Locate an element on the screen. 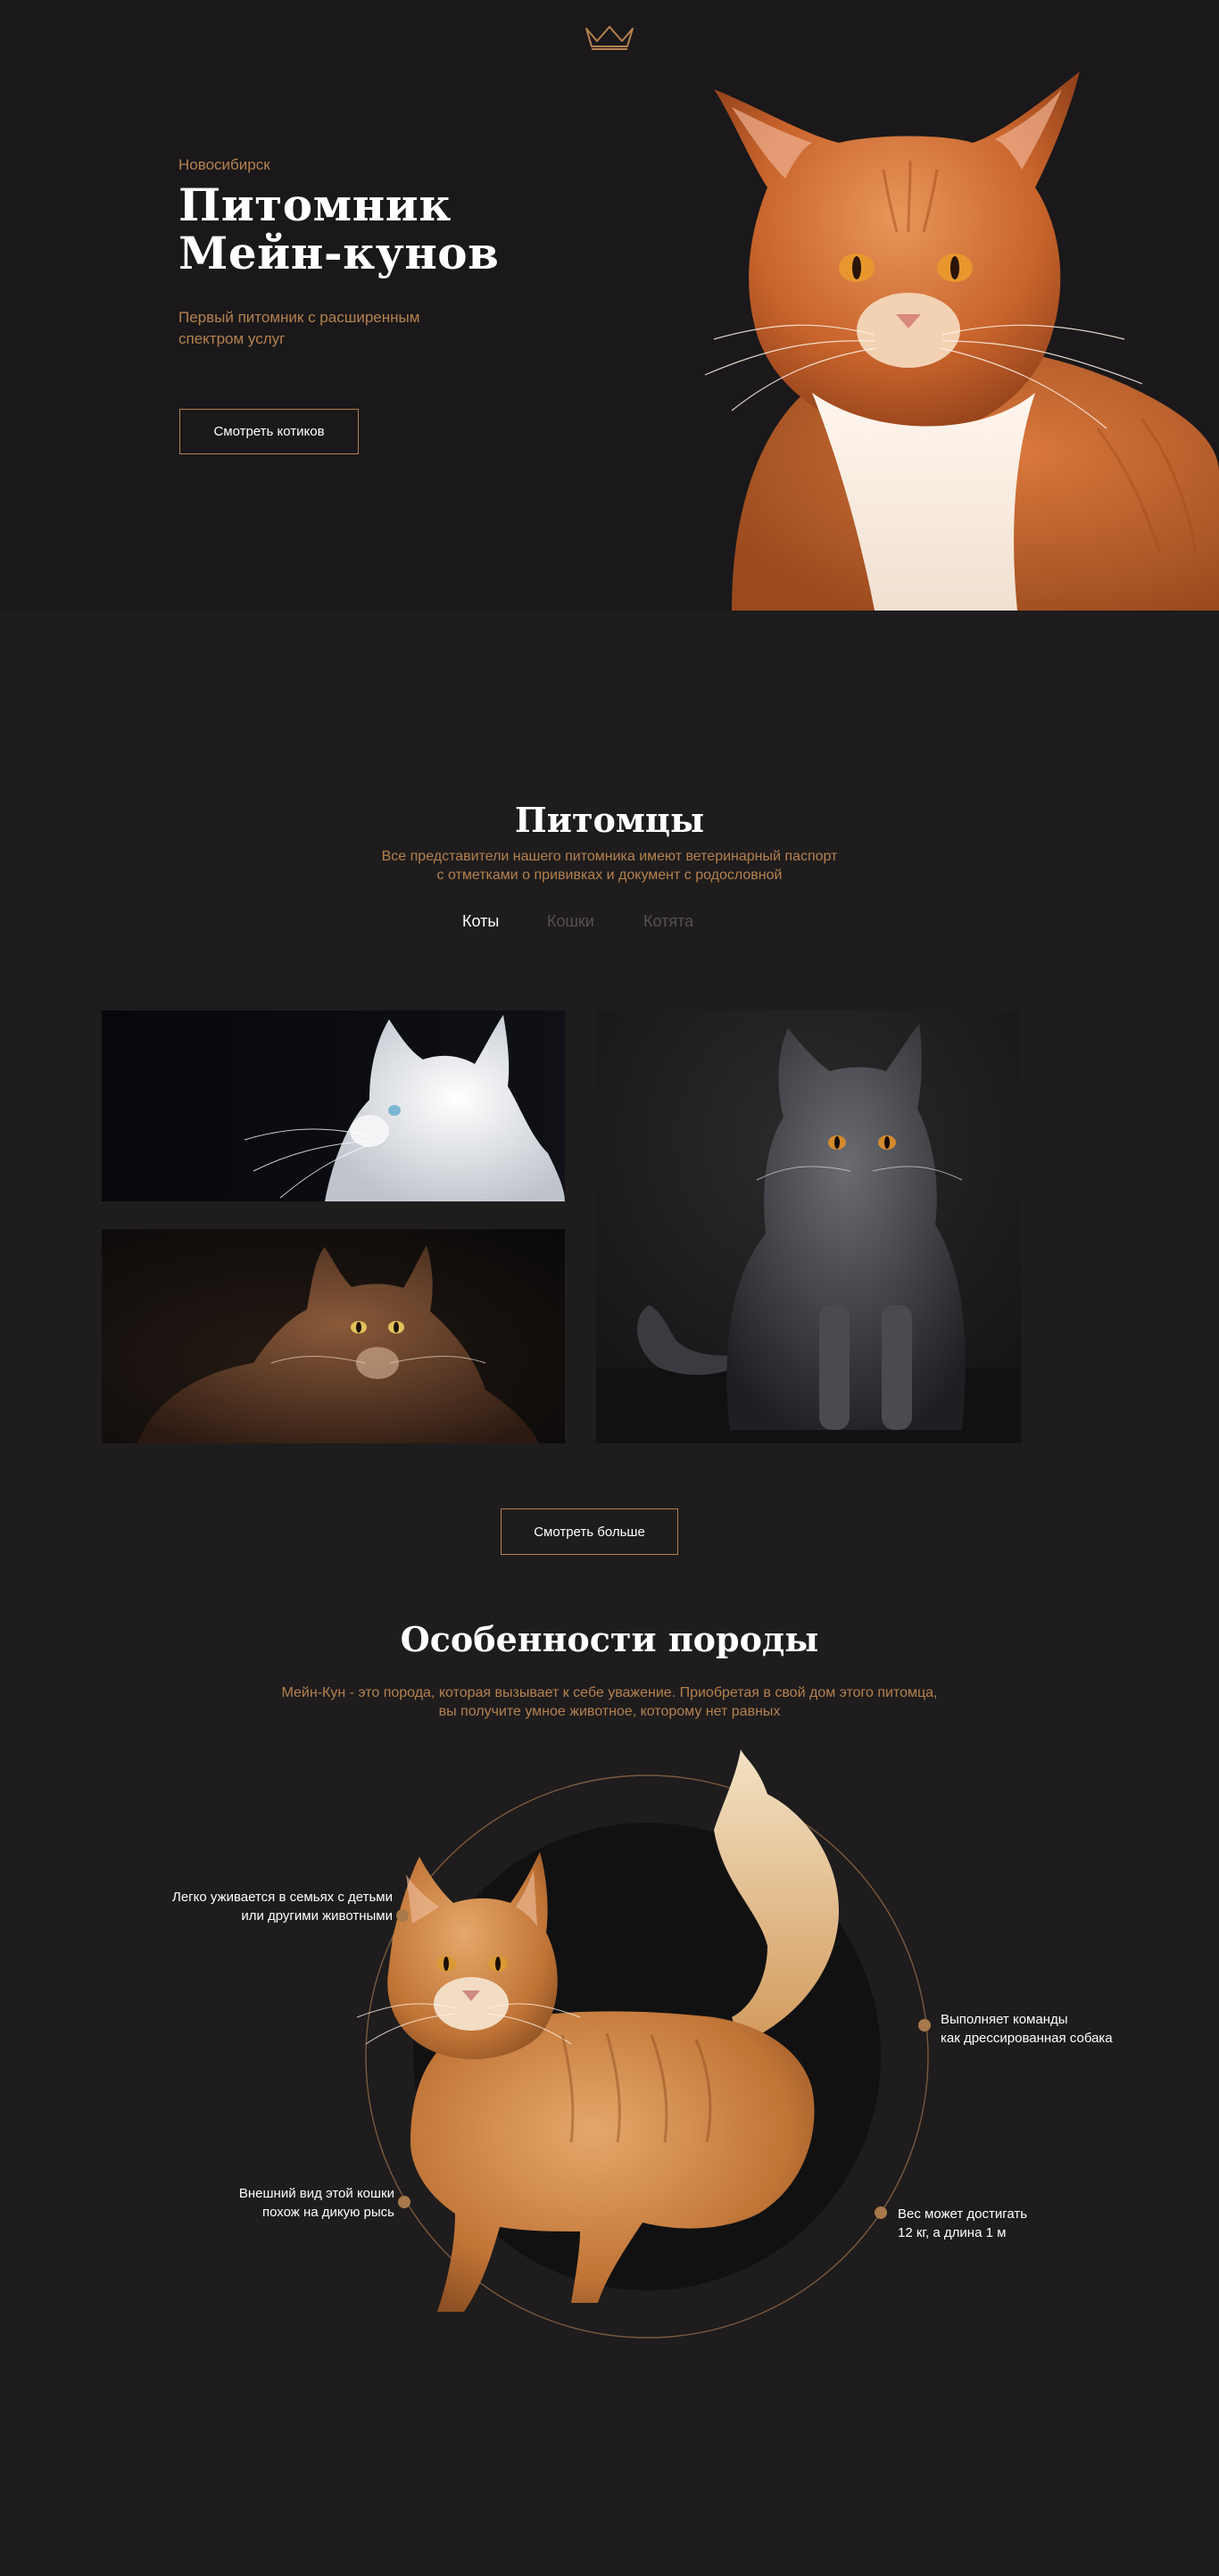 The height and width of the screenshot is (2576, 1219). feature-weight: Вес может достигать 12 кг, а длина 1 м is located at coordinates (1032, 2224).